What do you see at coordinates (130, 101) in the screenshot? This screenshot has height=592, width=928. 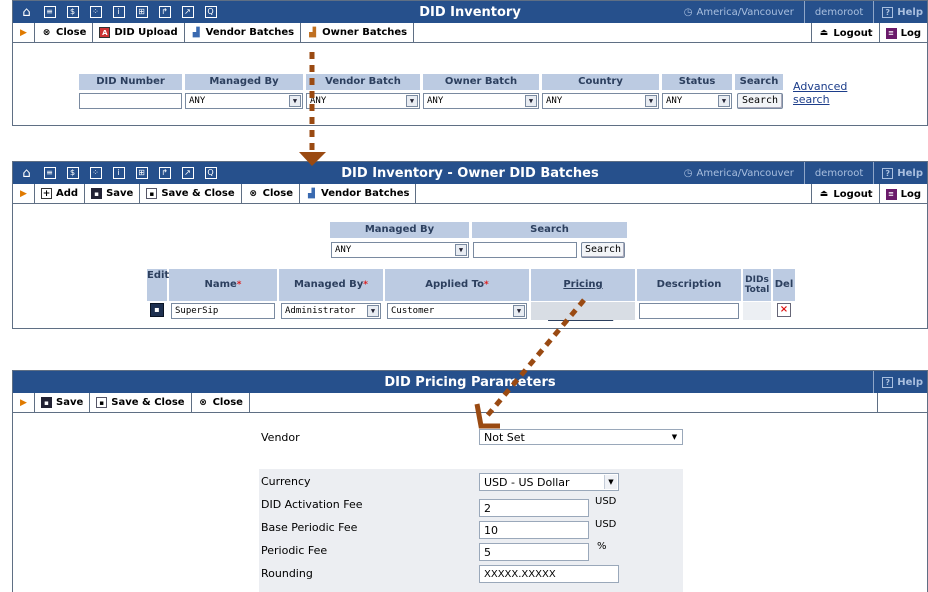 I see `did-number-input` at bounding box center [130, 101].